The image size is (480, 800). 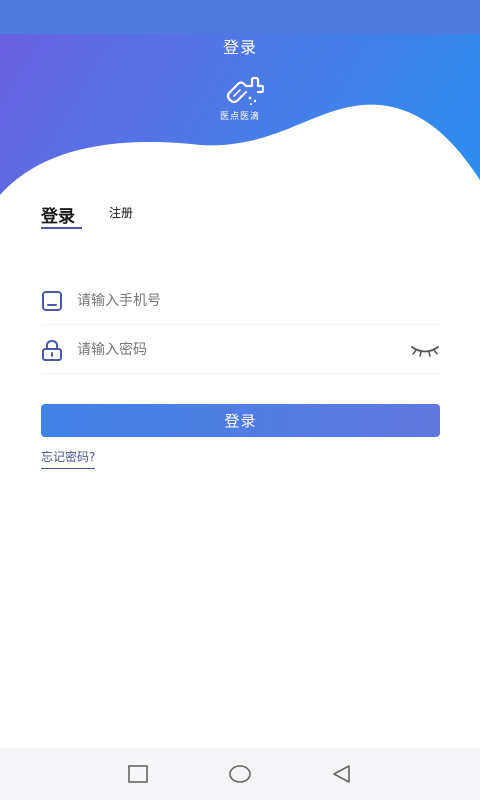 I want to click on phone-field, so click(x=240, y=301).